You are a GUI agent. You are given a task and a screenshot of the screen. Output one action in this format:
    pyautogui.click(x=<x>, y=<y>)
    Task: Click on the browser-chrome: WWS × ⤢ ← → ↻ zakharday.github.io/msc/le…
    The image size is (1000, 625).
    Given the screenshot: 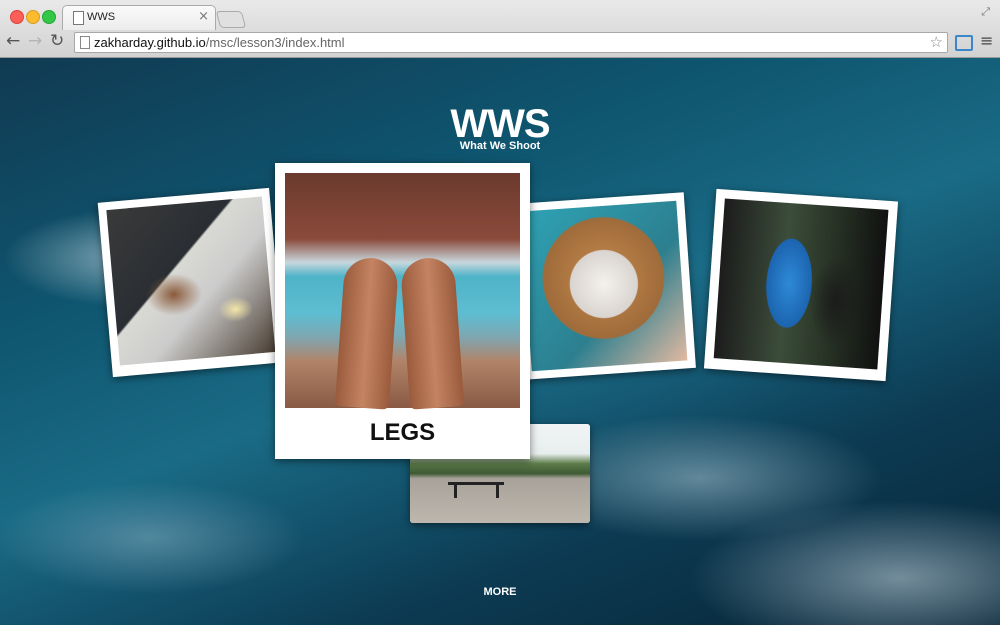 What is the action you would take?
    pyautogui.click(x=500, y=29)
    